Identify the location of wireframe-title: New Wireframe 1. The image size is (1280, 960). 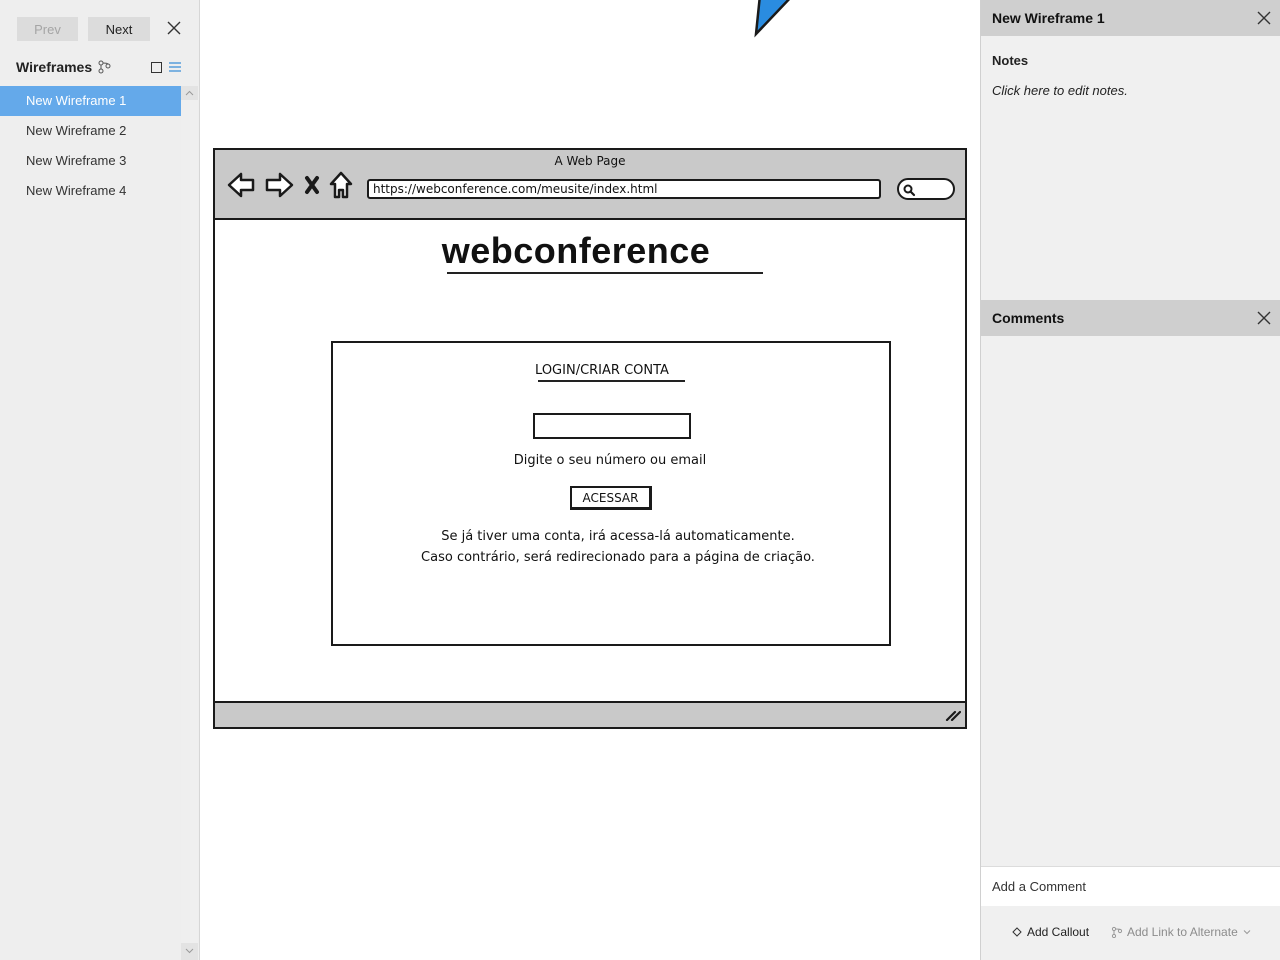
(1048, 18).